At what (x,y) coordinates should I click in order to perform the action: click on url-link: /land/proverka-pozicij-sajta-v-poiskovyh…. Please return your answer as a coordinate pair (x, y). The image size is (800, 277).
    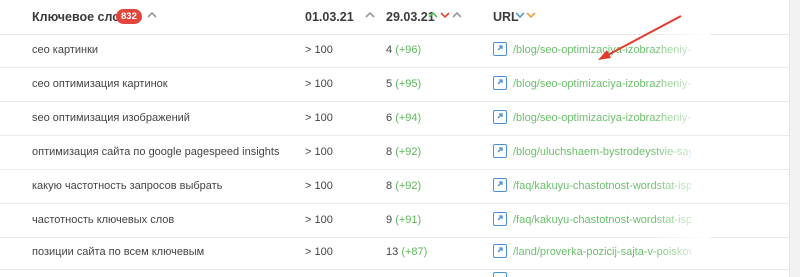
    Looking at the image, I should click on (602, 252).